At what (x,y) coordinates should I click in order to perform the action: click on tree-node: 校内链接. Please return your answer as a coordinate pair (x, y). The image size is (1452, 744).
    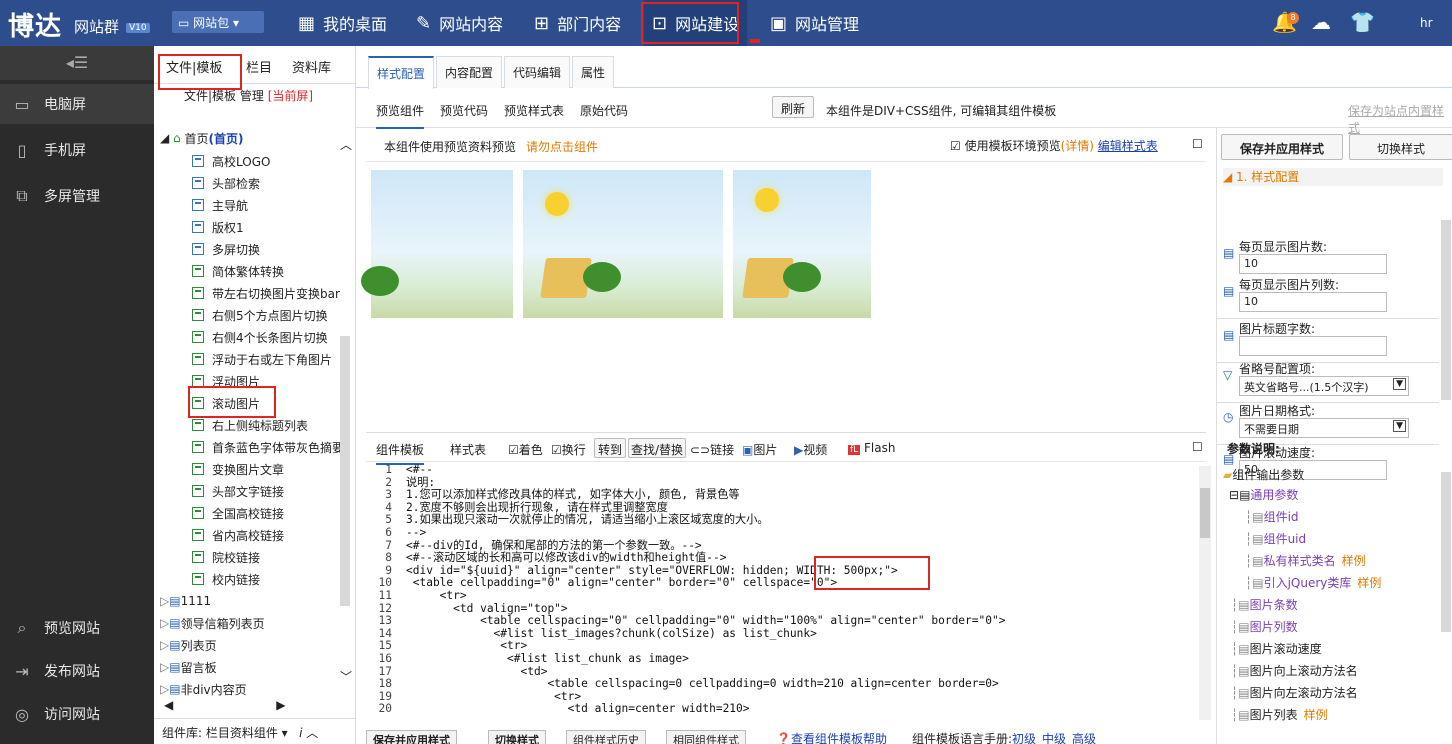
    Looking at the image, I should click on (286, 579).